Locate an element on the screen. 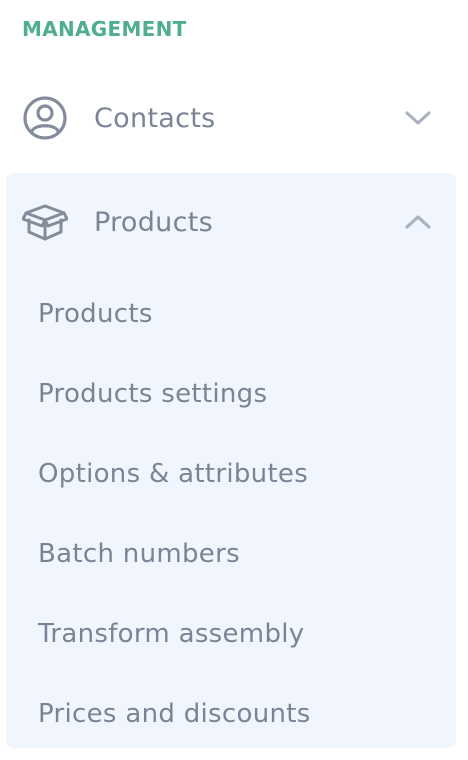  nav-item-label-products: Products is located at coordinates (153, 222).